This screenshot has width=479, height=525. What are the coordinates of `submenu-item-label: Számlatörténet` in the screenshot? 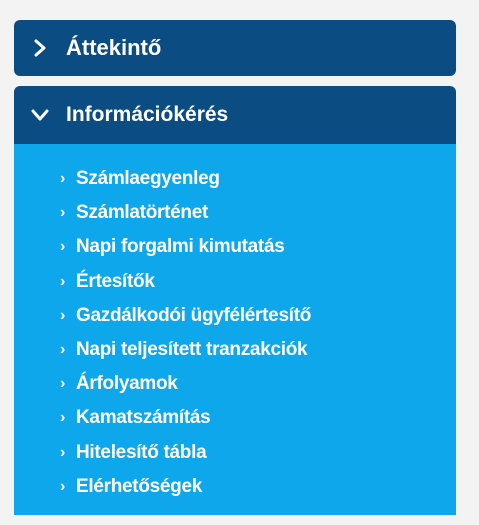 It's located at (142, 213).